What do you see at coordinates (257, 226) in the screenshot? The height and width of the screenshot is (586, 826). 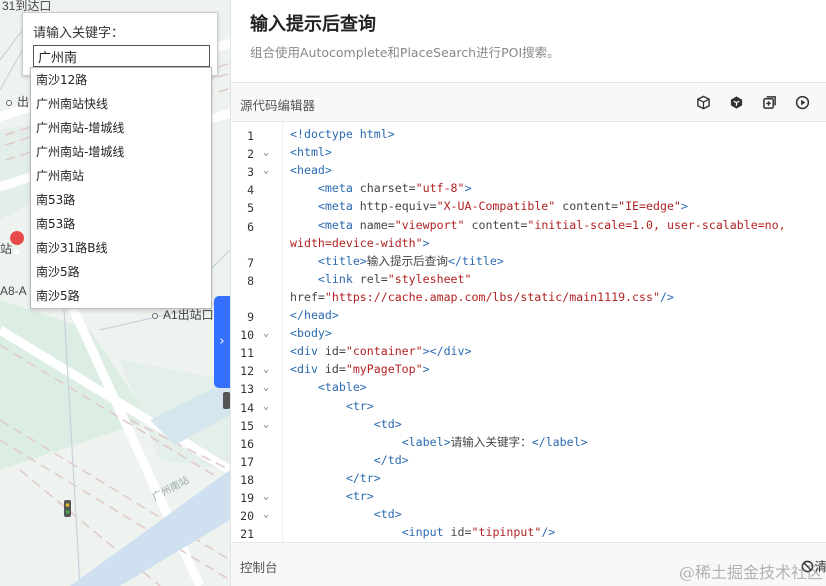 I see `gutter-line: 6` at bounding box center [257, 226].